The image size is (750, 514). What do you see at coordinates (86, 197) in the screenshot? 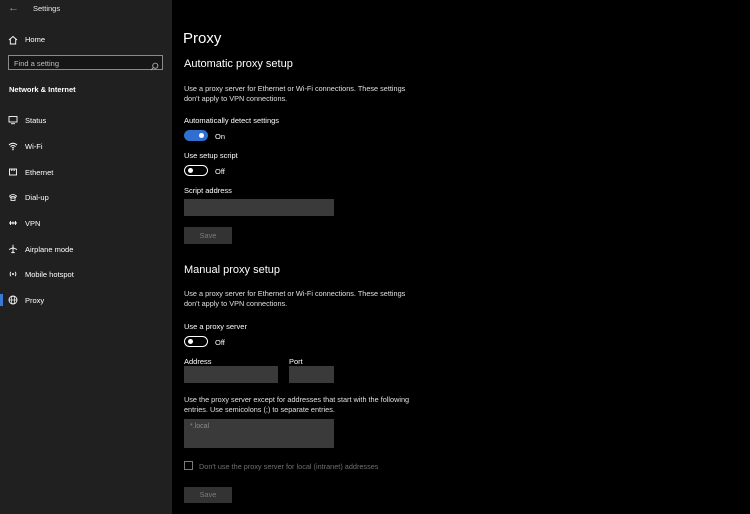
I see `sidebar-item-dial-up: Dial-up` at bounding box center [86, 197].